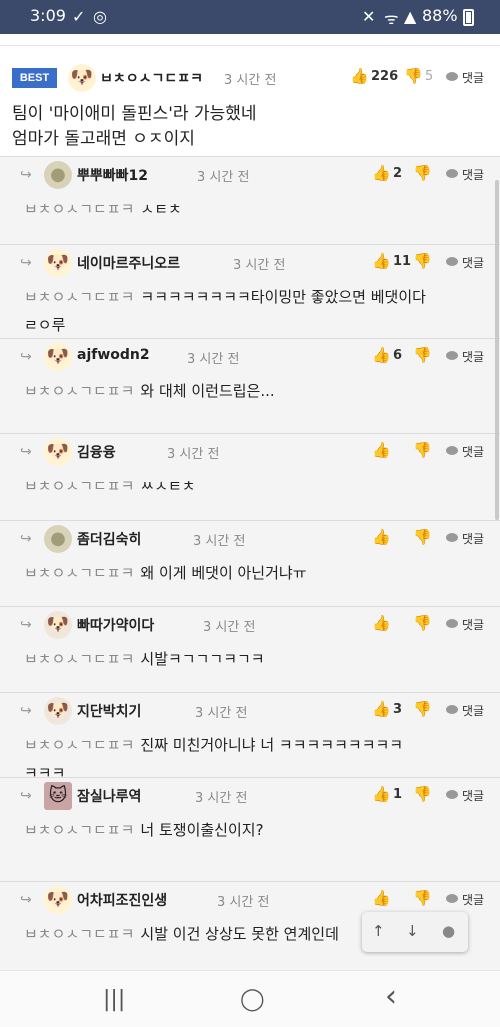 Image resolution: width=500 pixels, height=1027 pixels. What do you see at coordinates (252, 999) in the screenshot?
I see `home-icon: ◯` at bounding box center [252, 999].